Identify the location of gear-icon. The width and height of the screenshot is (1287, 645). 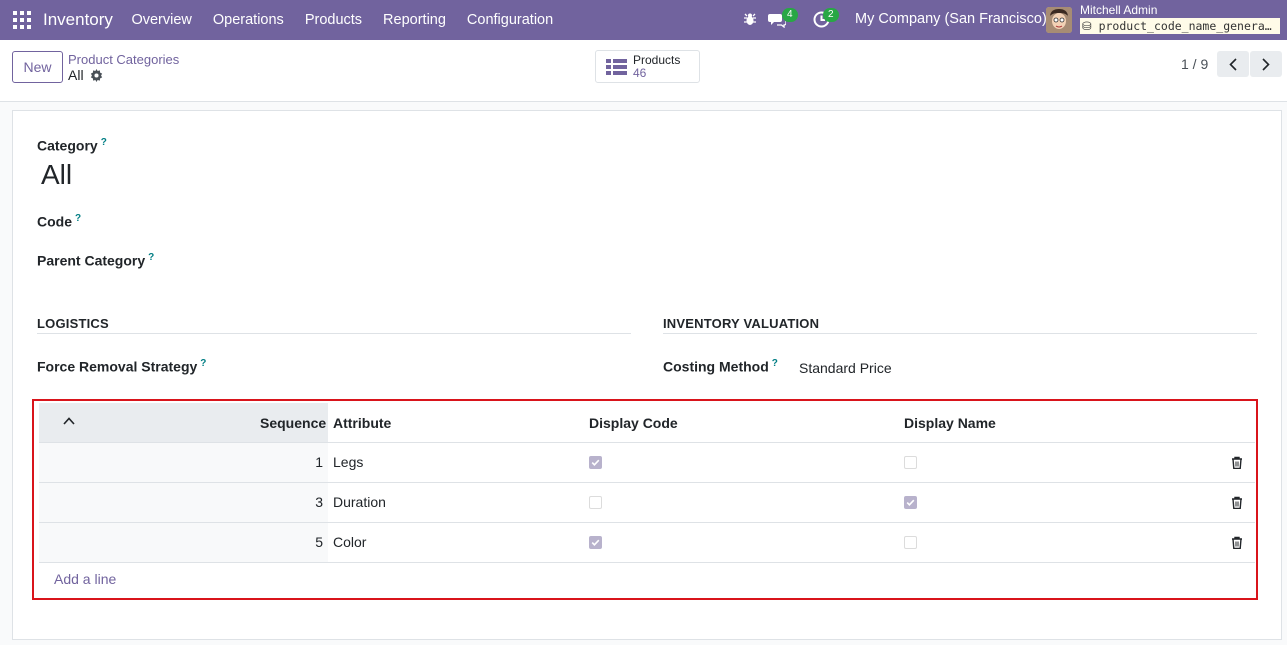
(96, 75).